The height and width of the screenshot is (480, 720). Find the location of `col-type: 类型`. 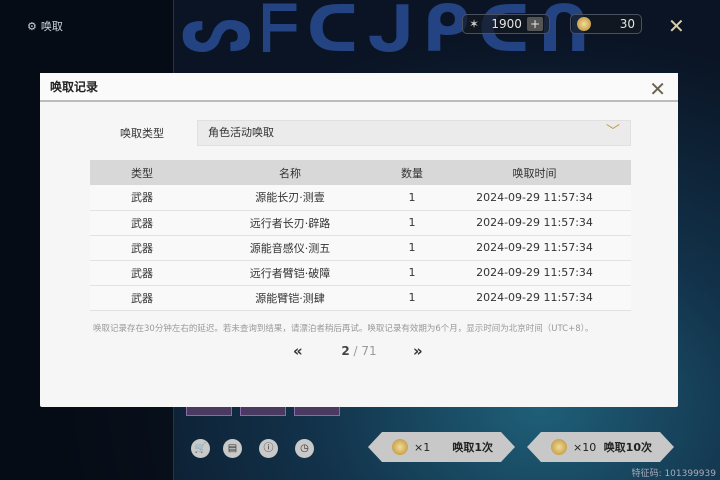

col-type: 类型 is located at coordinates (142, 172).